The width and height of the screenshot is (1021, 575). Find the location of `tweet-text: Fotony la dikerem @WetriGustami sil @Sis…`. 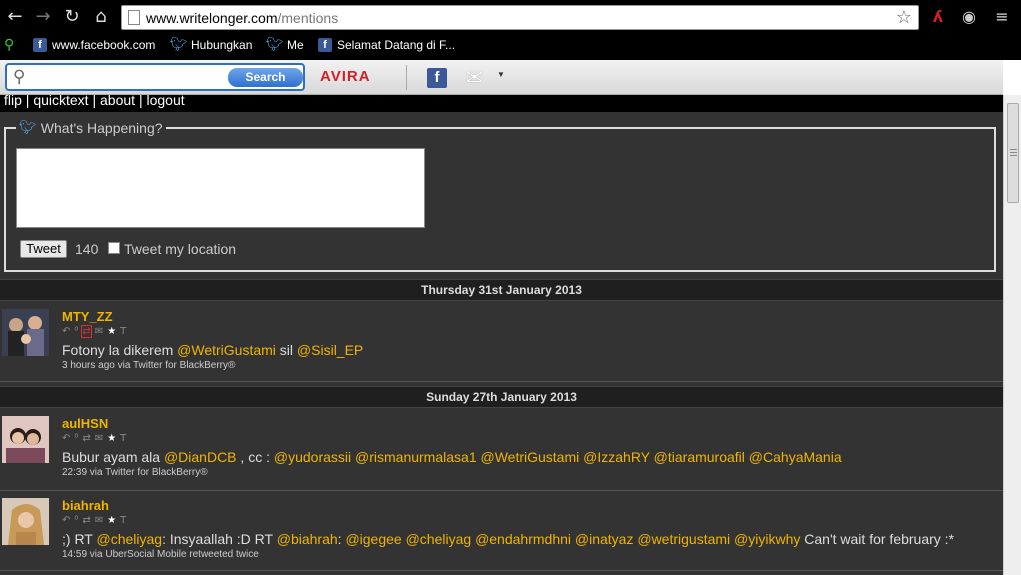

tweet-text: Fotony la dikerem @WetriGustami sil @Sis… is located at coordinates (212, 350).